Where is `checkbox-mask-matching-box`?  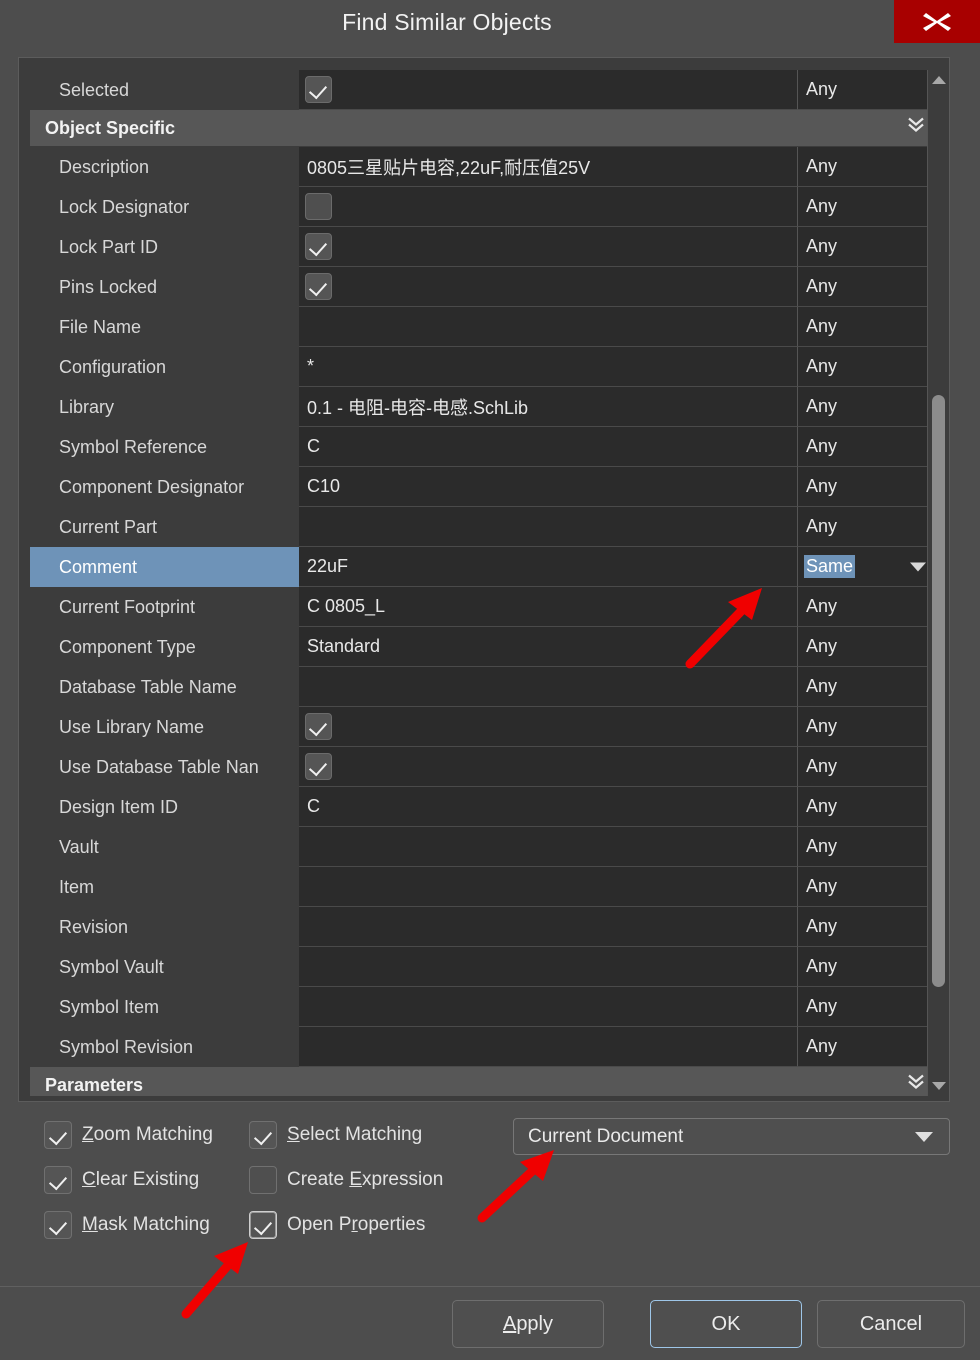
checkbox-mask-matching-box is located at coordinates (58, 1225).